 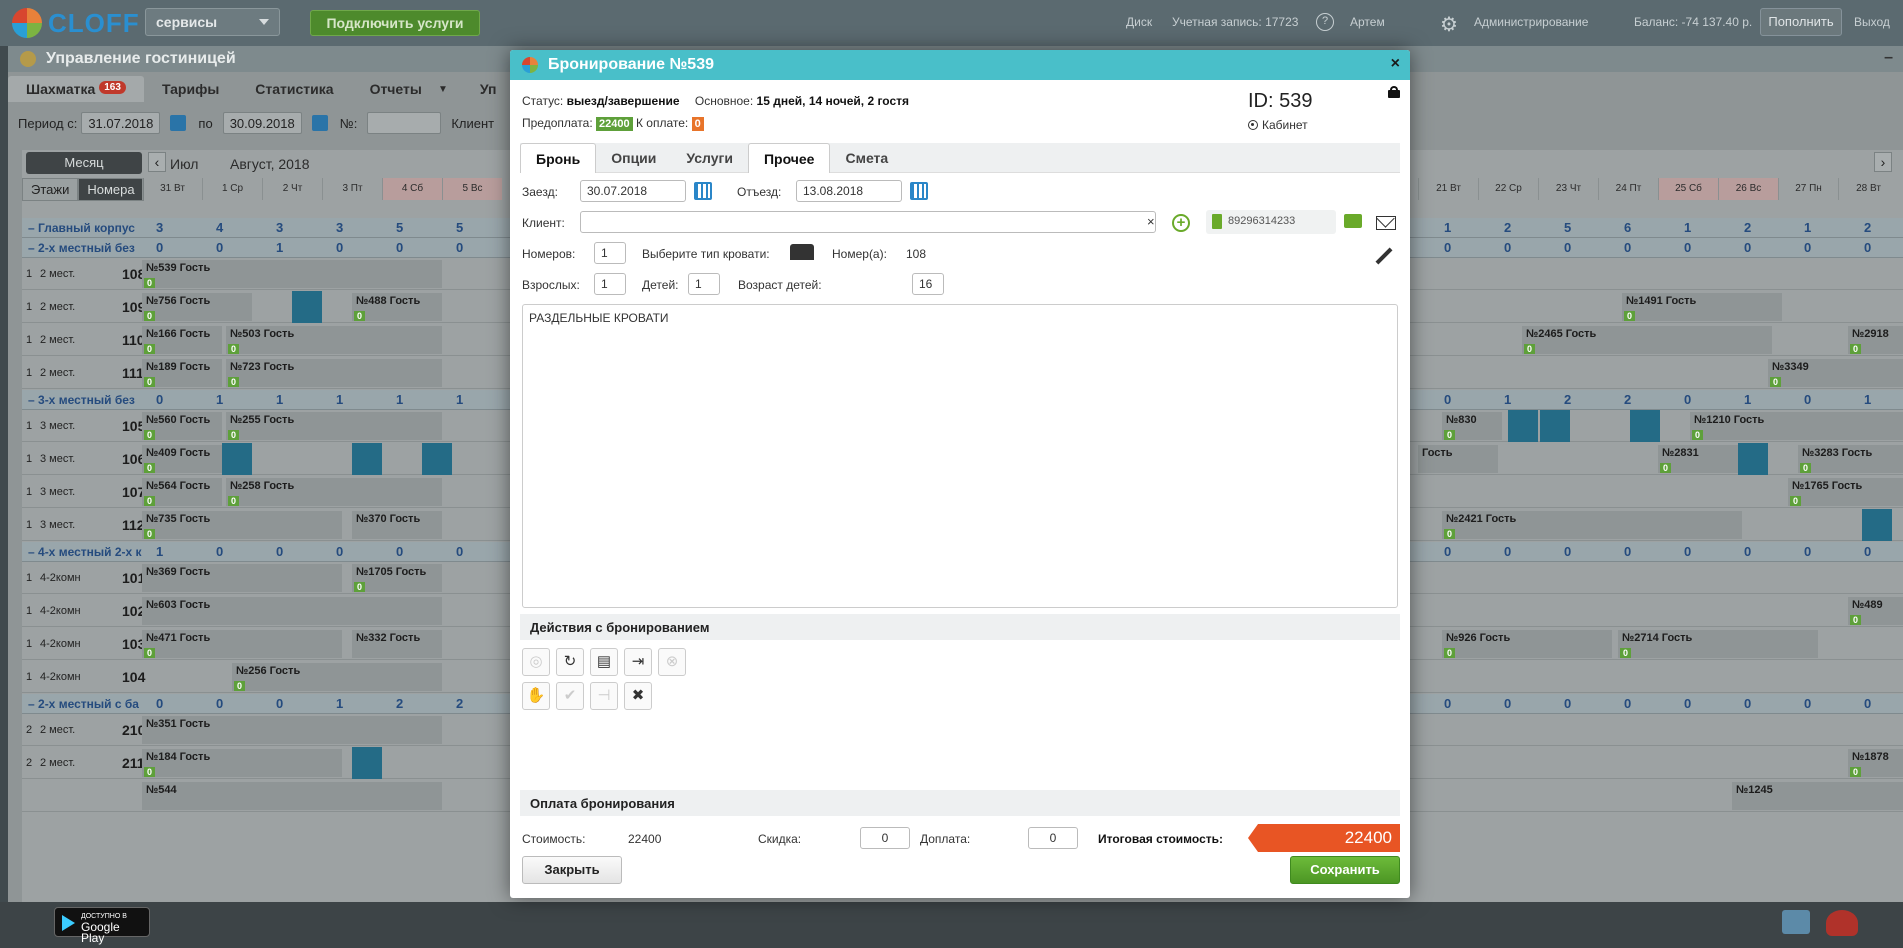 I want to click on booking-block: №723 Гость 0, so click(x=334, y=373).